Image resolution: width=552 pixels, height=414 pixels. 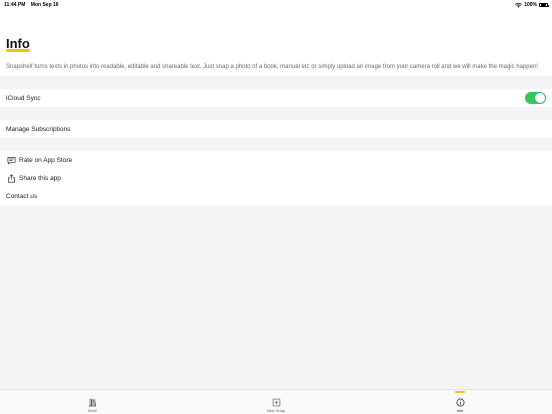 What do you see at coordinates (460, 392) in the screenshot?
I see `active-tab-indicator` at bounding box center [460, 392].